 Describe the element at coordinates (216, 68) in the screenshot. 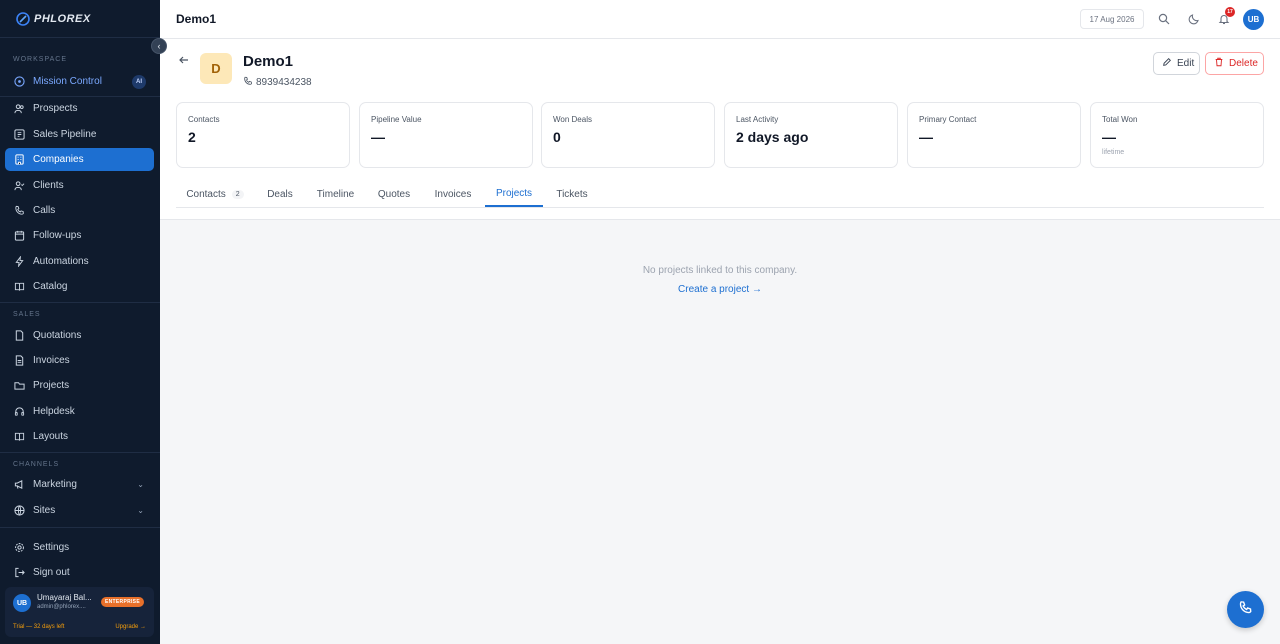

I see `company-avatar: D` at that location.